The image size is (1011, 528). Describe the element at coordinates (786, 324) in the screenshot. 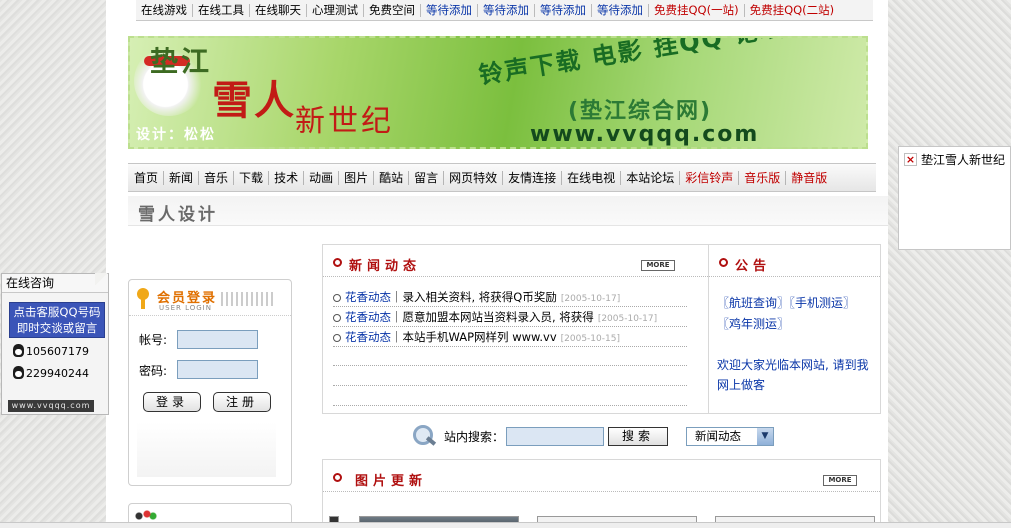

I see `notice-line: 〖鸡年测运〗` at that location.